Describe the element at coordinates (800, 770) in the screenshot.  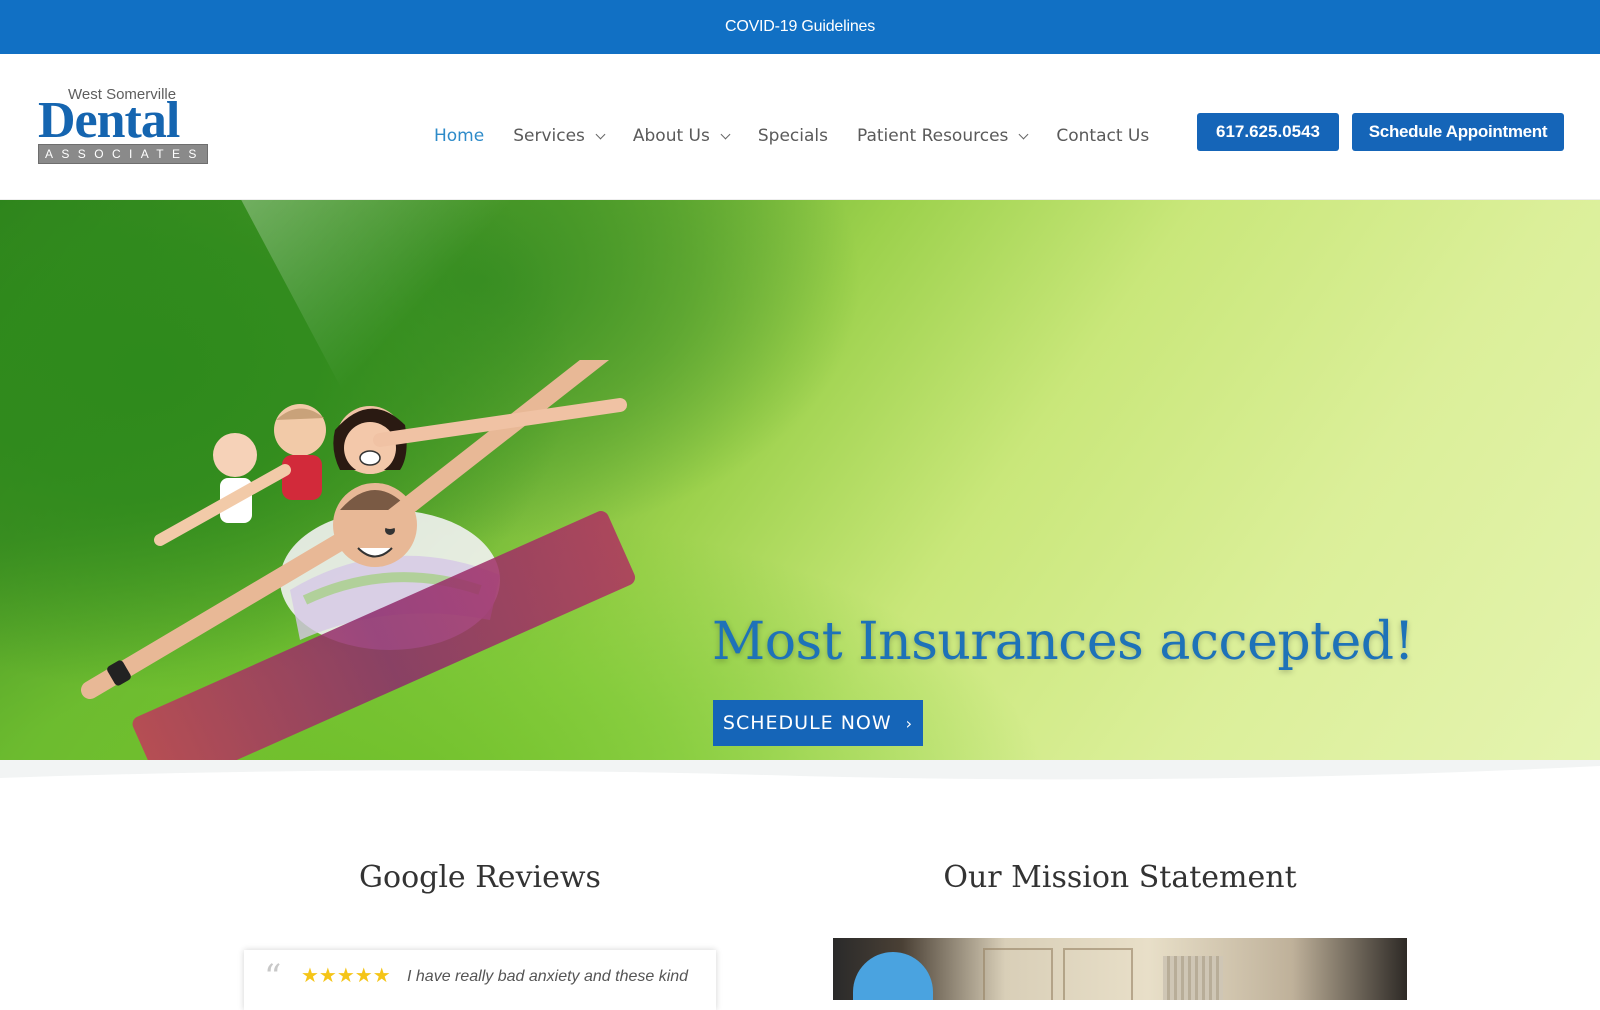
I see `section-divider-wave` at that location.